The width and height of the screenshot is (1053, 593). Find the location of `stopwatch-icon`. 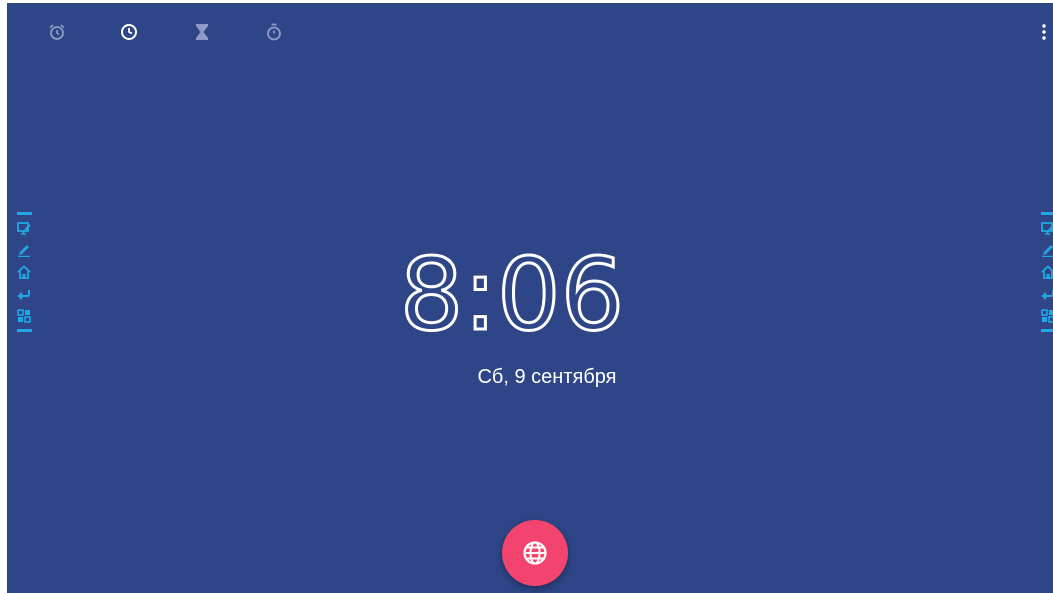

stopwatch-icon is located at coordinates (274, 32).